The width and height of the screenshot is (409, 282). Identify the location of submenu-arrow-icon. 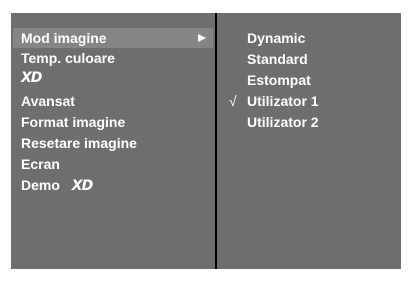
(202, 38).